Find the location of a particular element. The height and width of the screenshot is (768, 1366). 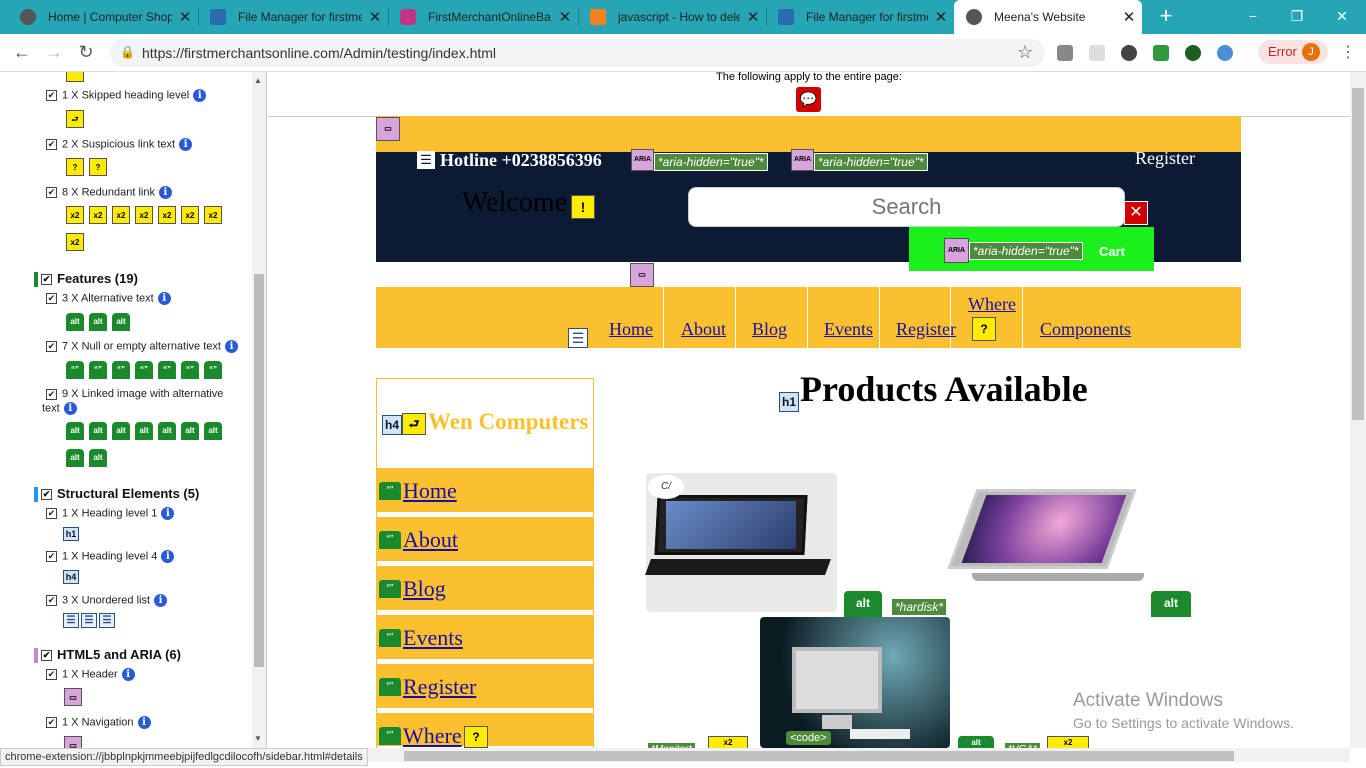

page-scroll-thumb is located at coordinates (1358, 254).